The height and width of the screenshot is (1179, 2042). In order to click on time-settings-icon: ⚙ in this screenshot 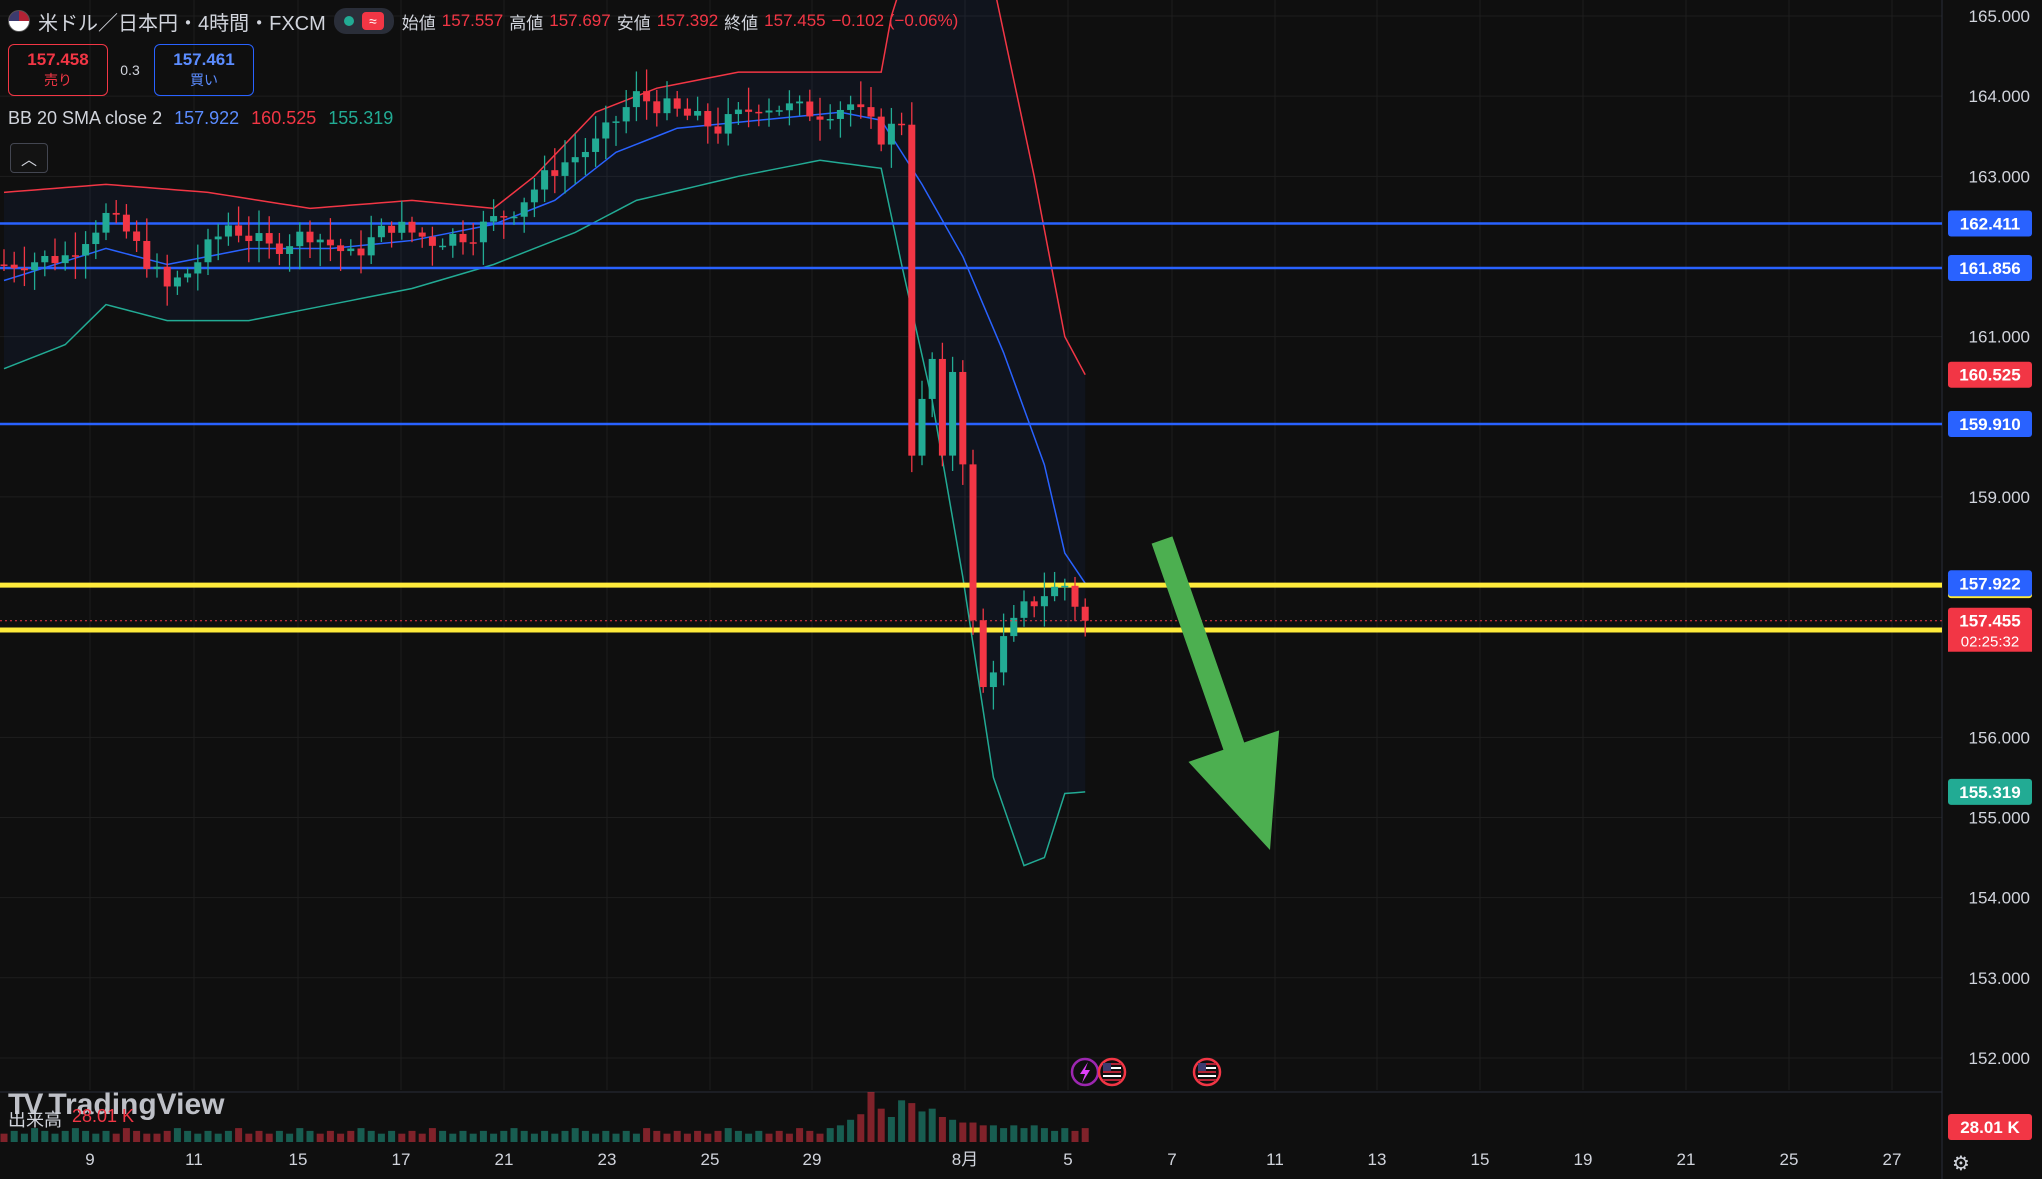, I will do `click(1961, 1163)`.